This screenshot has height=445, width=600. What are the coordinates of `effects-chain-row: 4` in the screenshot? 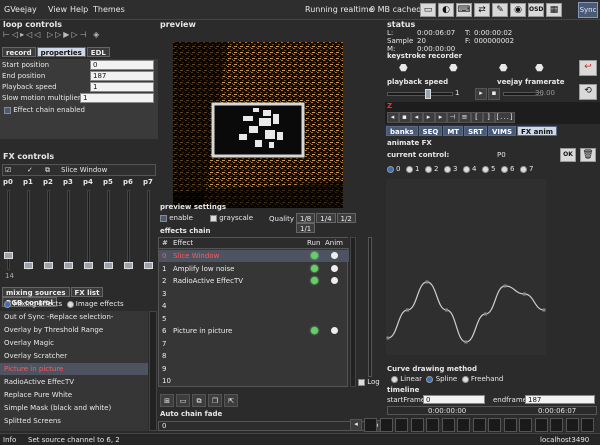 It's located at (254, 306).